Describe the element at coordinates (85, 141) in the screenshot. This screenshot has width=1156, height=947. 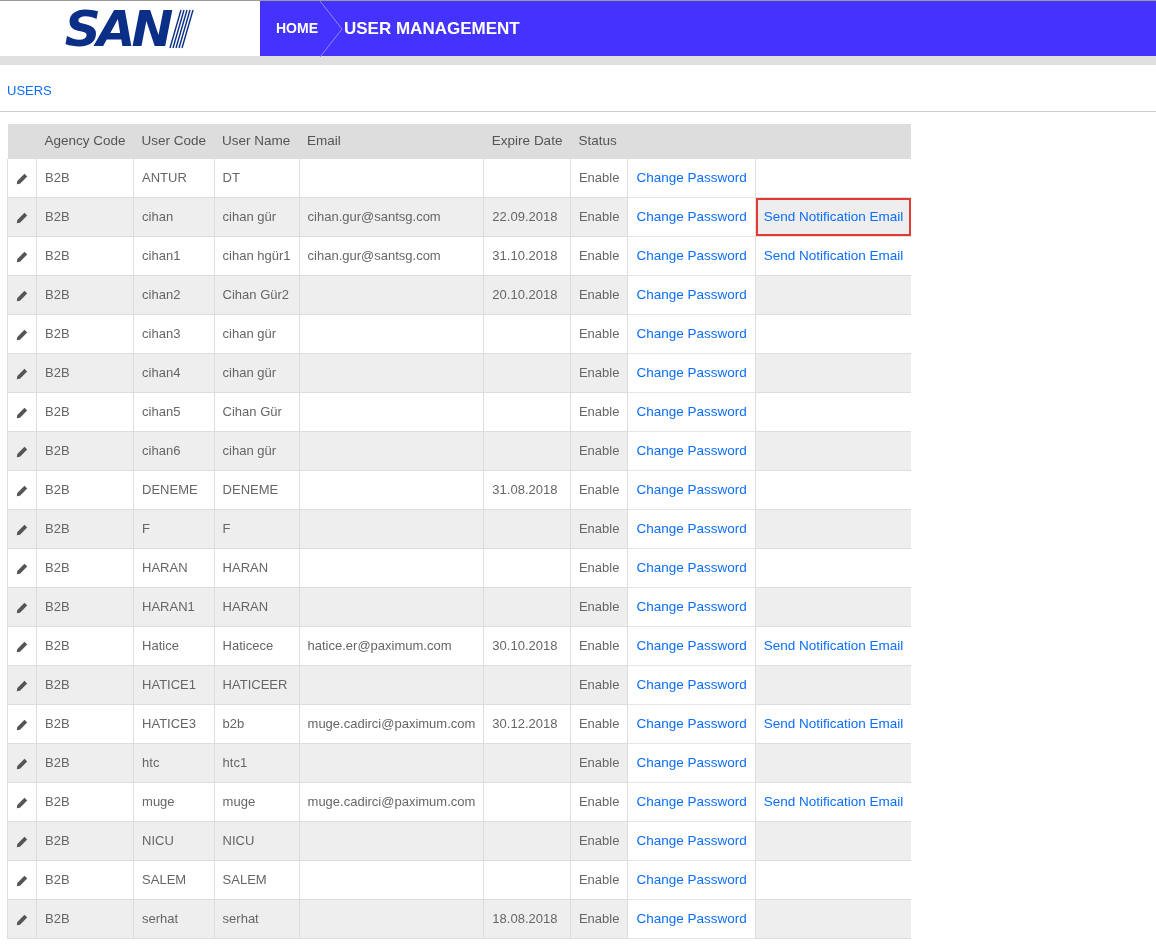
I see `column-header: Agency Code` at that location.